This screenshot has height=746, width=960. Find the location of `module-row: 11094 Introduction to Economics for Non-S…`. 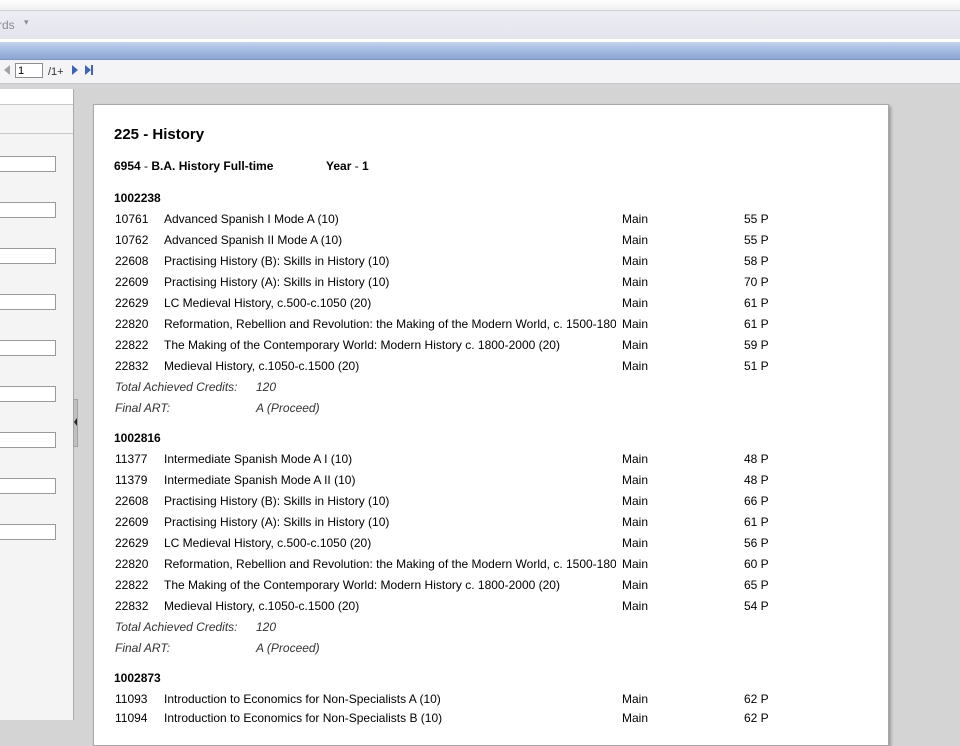

module-row: 11094 Introduction to Economics for Non-S… is located at coordinates (442, 718).